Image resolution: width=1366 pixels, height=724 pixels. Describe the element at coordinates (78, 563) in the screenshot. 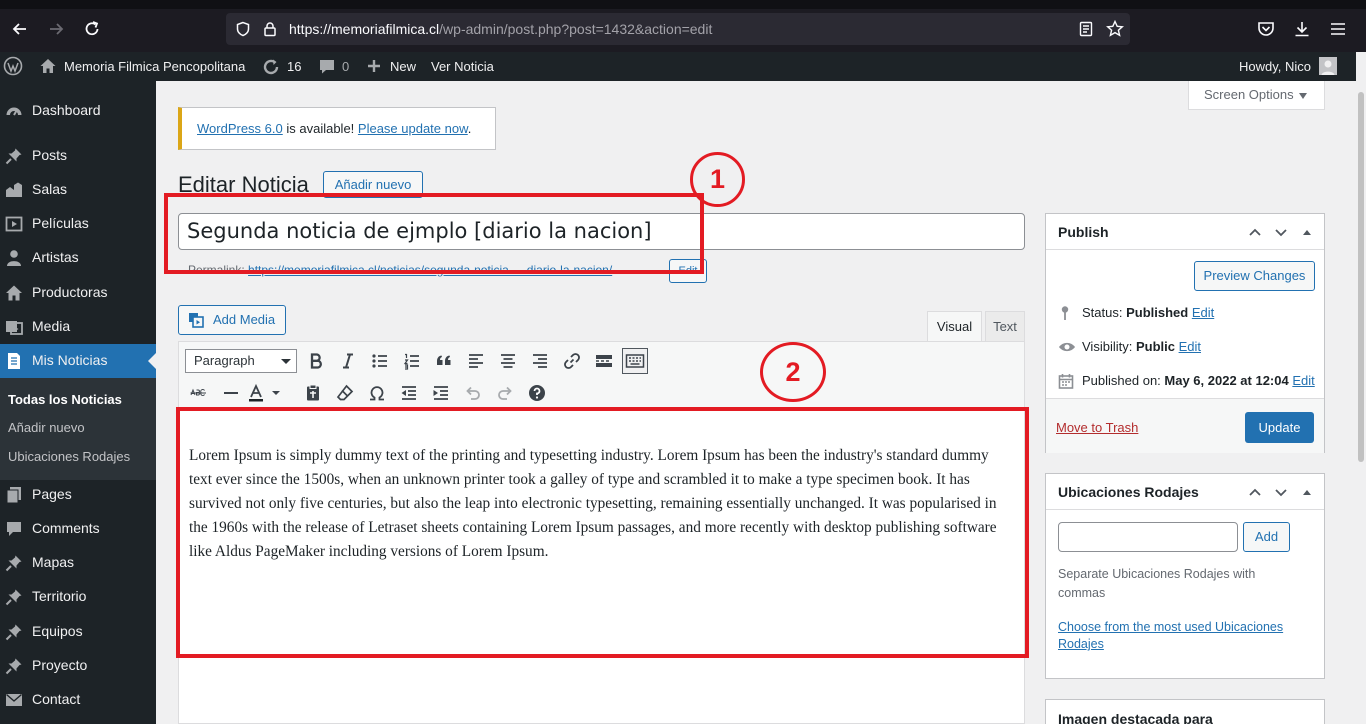

I see `sidebar-item-mapas: Mapas` at that location.